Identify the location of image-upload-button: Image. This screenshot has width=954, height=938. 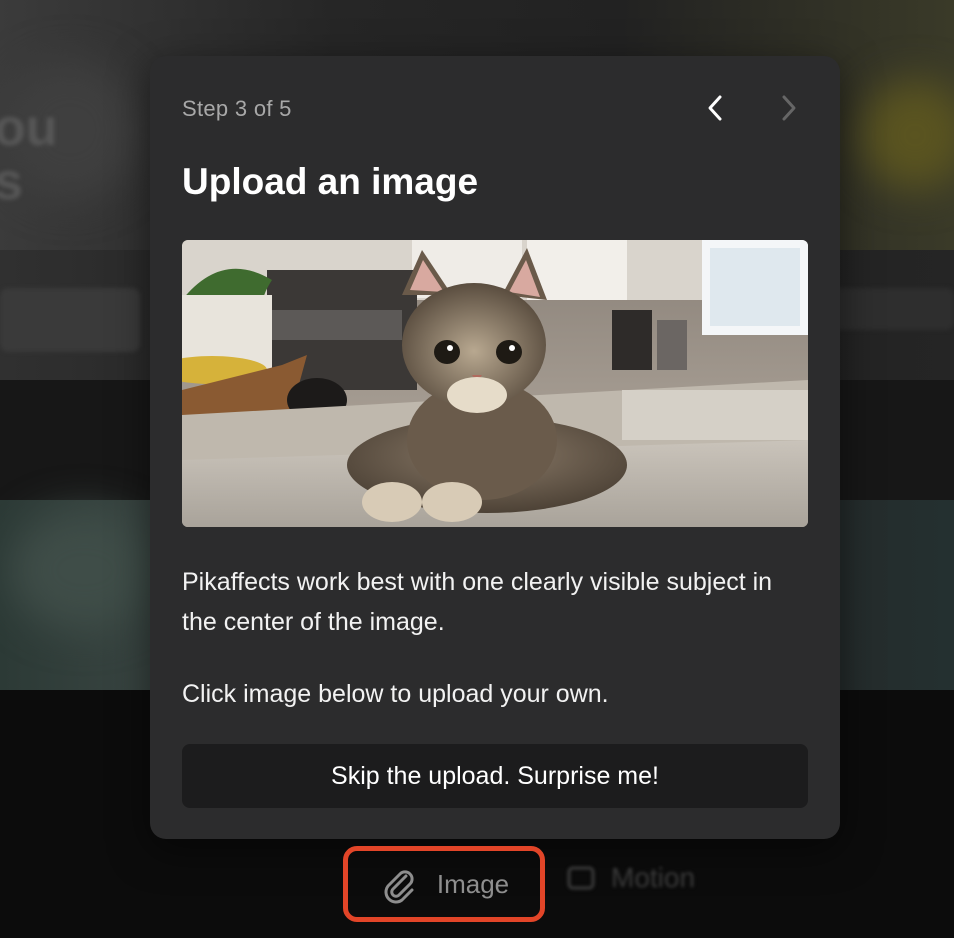
(444, 884).